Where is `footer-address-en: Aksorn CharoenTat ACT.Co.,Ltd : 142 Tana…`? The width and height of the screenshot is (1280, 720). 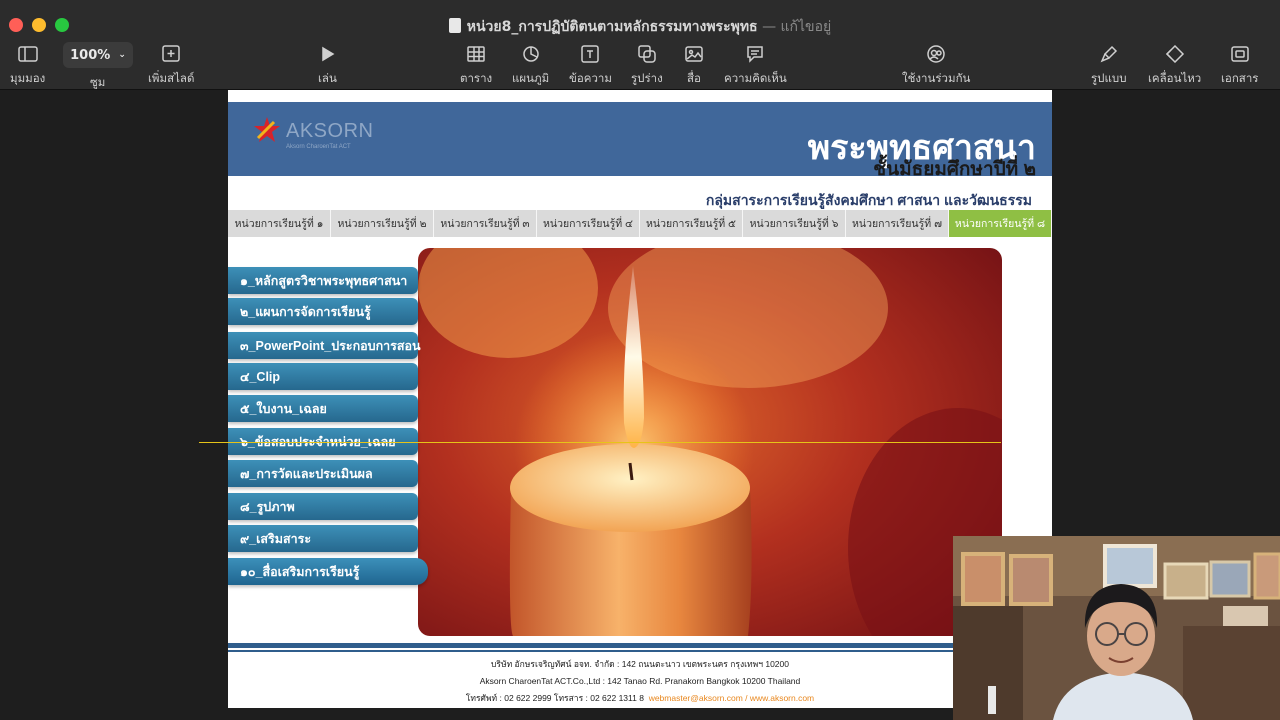
footer-address-en: Aksorn CharoenTat ACT.Co.,Ltd : 142 Tana… is located at coordinates (640, 681).